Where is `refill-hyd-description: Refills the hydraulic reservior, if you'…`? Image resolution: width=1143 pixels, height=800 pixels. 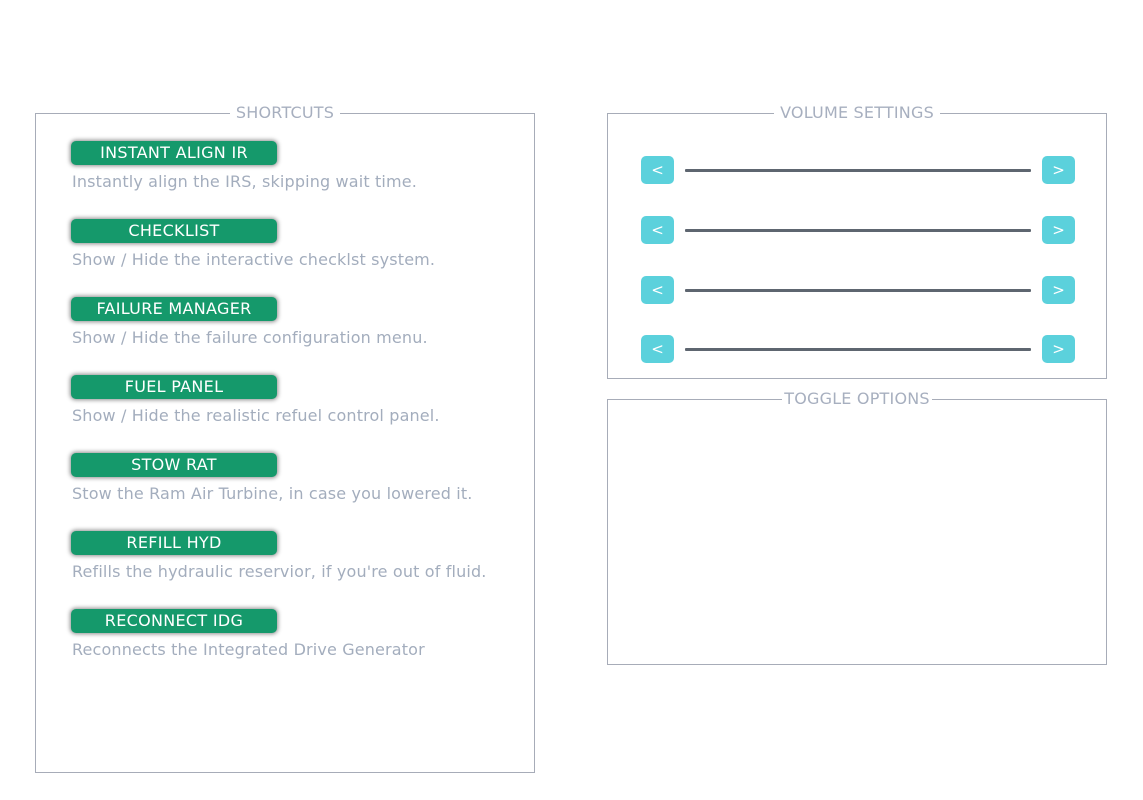
refill-hyd-description: Refills the hydraulic reservior, if you'… is located at coordinates (279, 571).